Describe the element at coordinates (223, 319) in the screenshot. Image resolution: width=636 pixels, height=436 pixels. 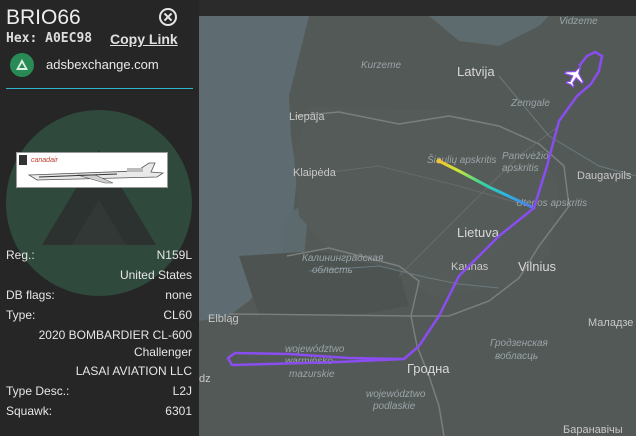
I see `map-label-elblag: Elbląg` at that location.